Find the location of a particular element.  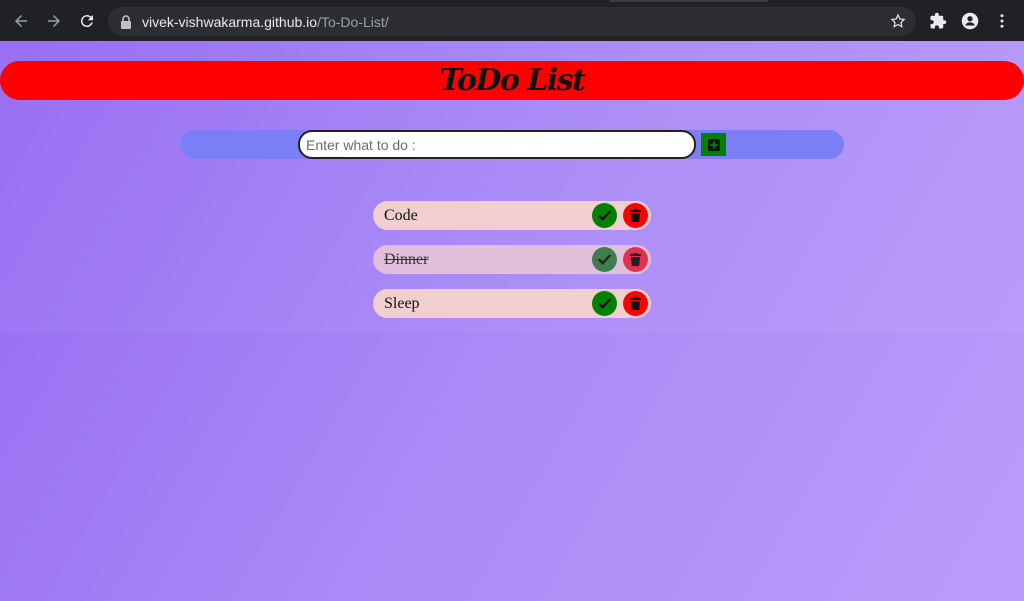

reload-button is located at coordinates (87, 21).